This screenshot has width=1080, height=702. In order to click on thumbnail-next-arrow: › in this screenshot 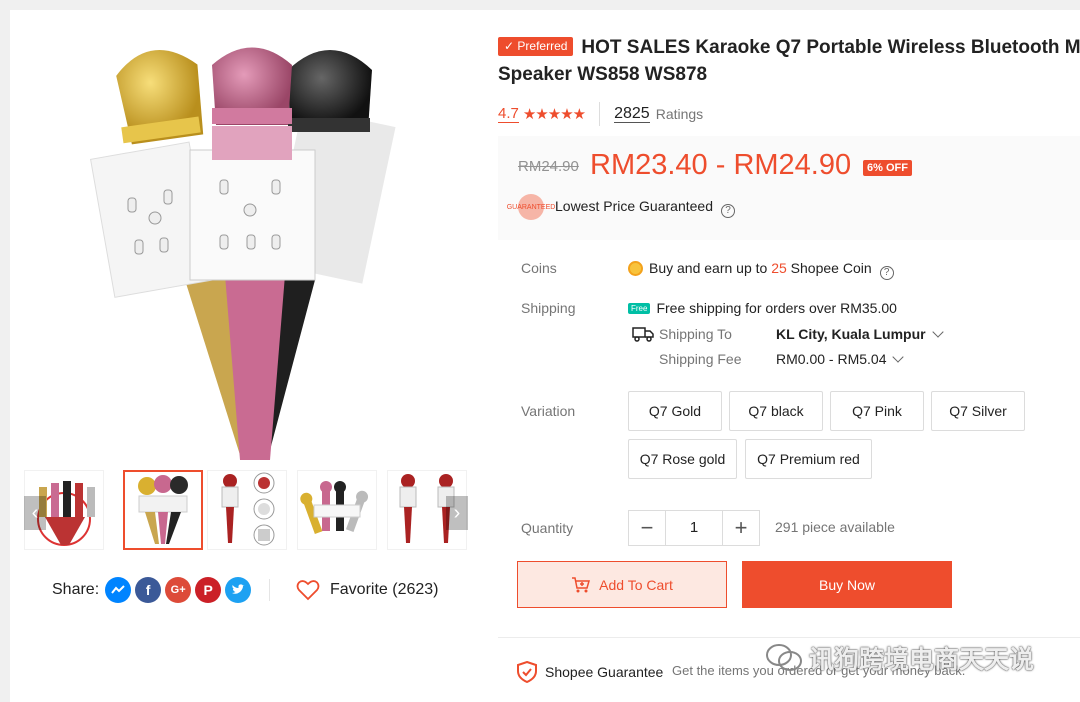, I will do `click(457, 513)`.